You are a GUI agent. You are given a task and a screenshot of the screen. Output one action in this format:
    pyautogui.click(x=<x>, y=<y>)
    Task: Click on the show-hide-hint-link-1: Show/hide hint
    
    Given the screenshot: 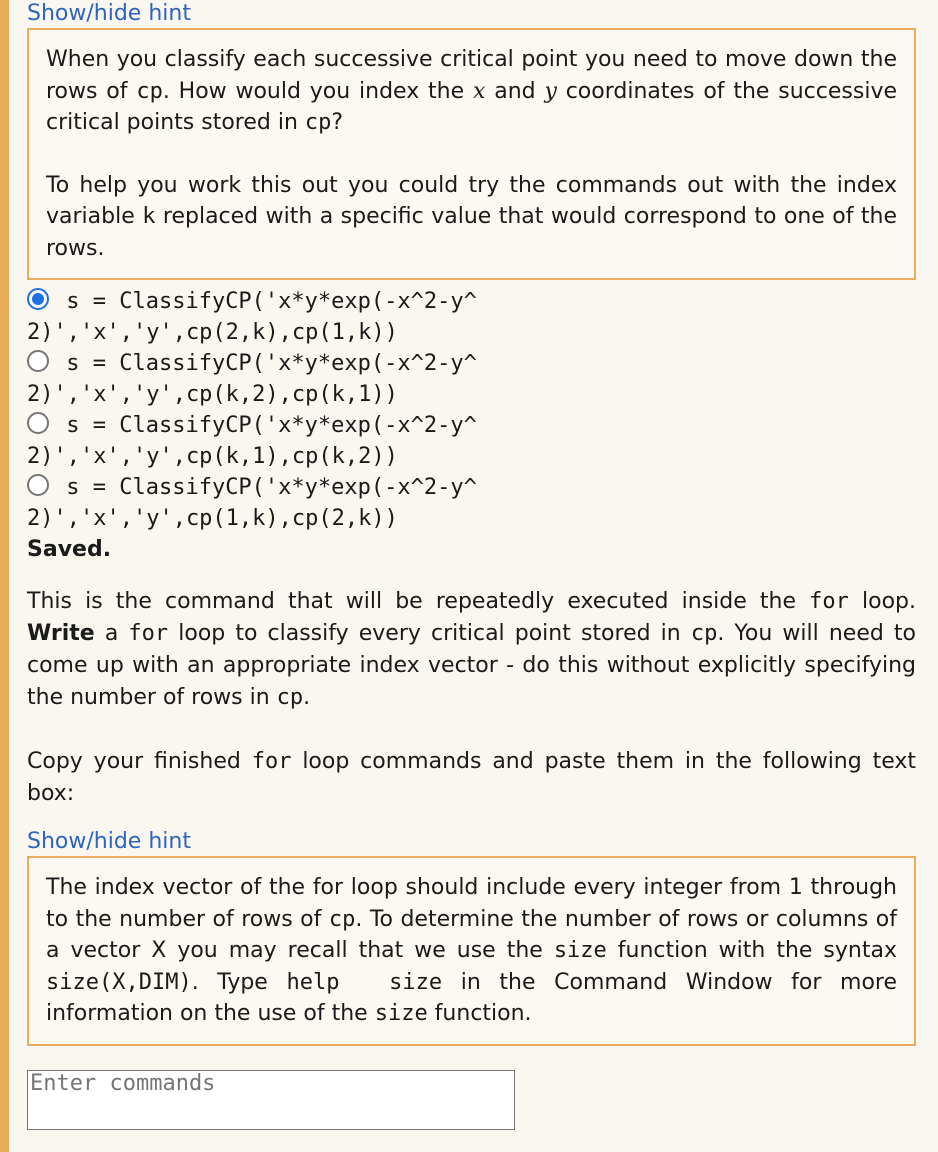 What is the action you would take?
    pyautogui.click(x=471, y=14)
    